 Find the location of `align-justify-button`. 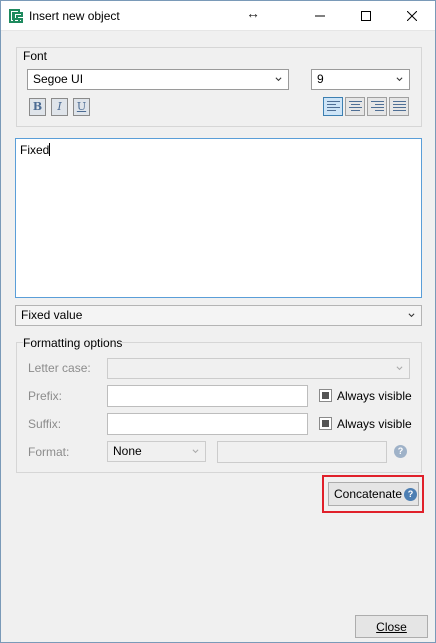

align-justify-button is located at coordinates (399, 106).